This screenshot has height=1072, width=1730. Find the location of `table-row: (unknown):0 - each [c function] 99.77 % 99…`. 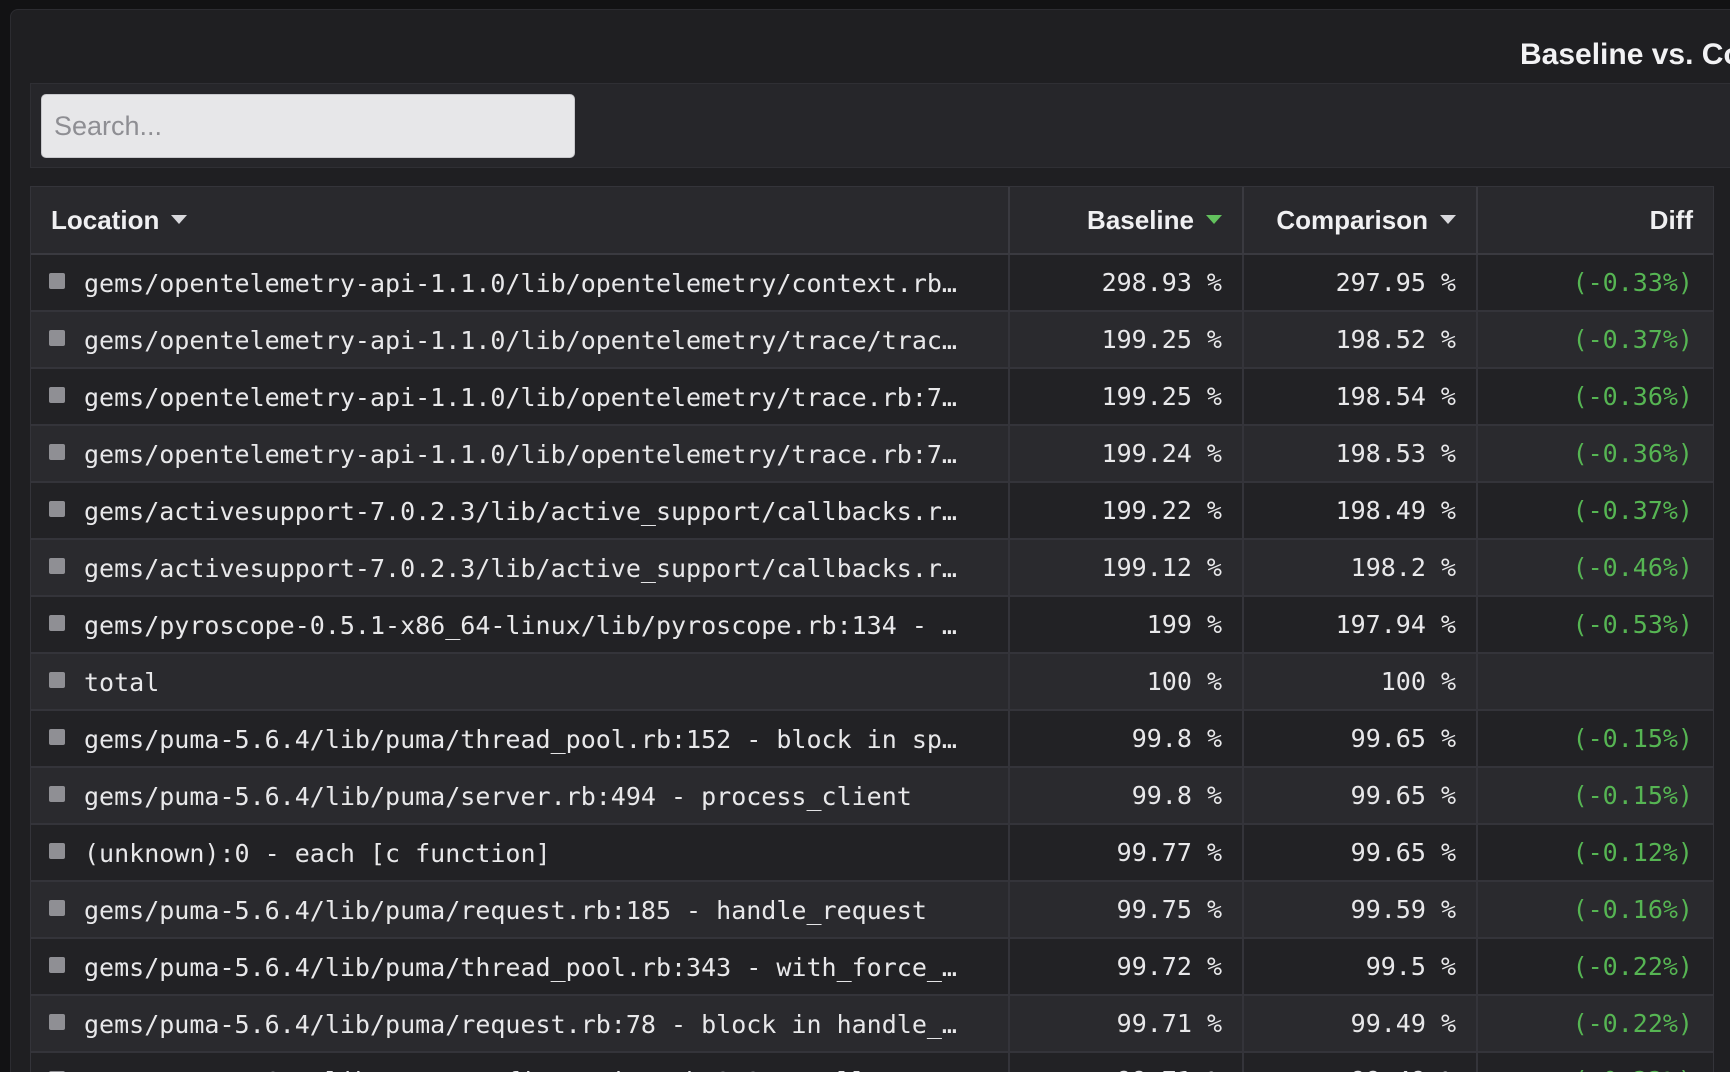

table-row: (unknown):0 - each [c function] 99.77 % 99… is located at coordinates (872, 853).